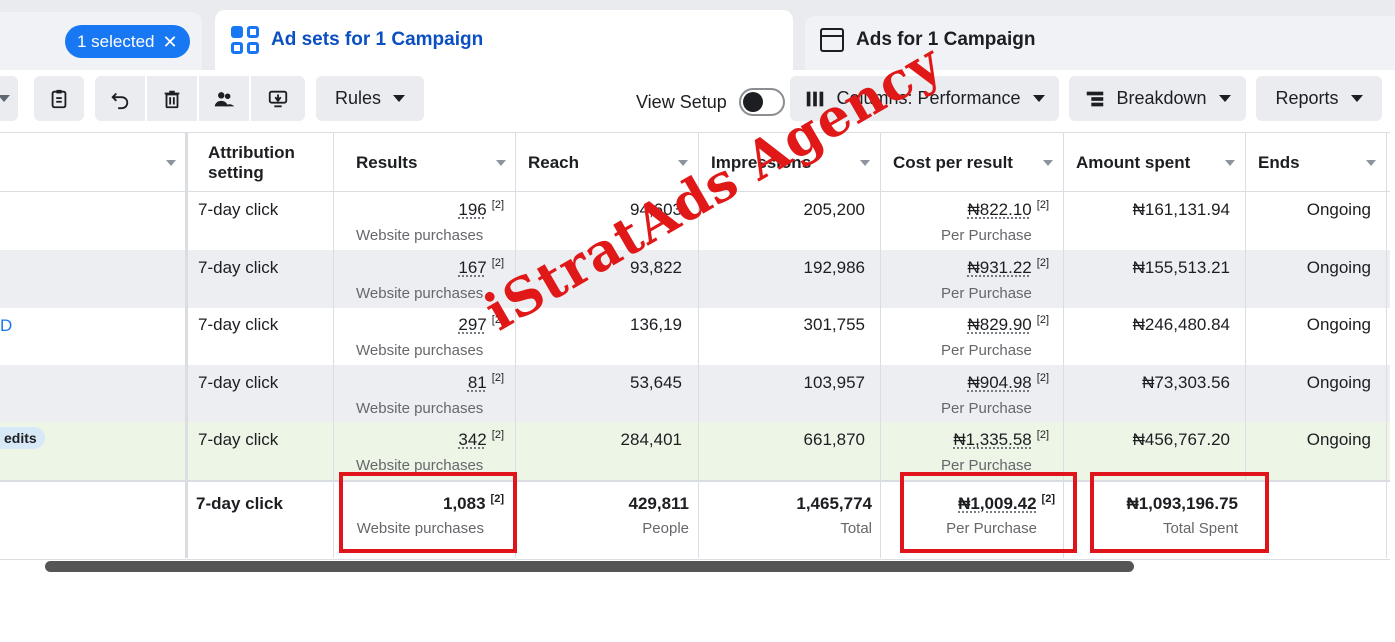 This screenshot has width=1395, height=642. What do you see at coordinates (992, 439) in the screenshot?
I see `cpr-value: ₦1,335.58` at bounding box center [992, 439].